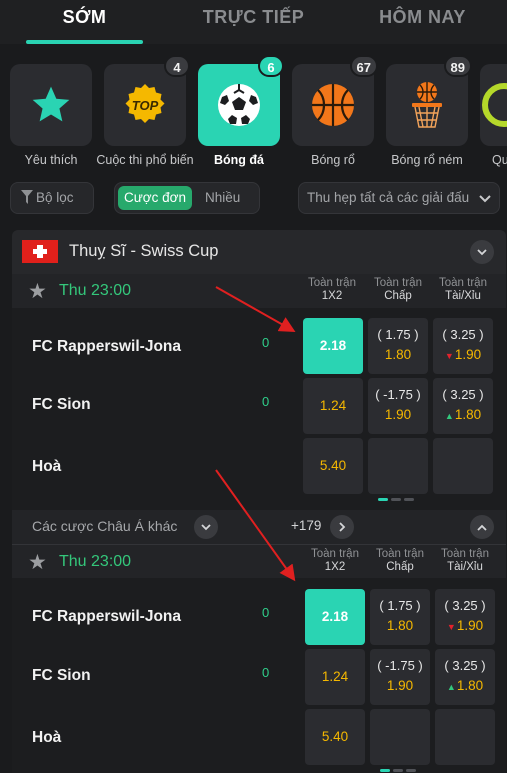 This screenshot has height=773, width=507. Describe the element at coordinates (457, 66) in the screenshot. I see `count-badge: 89` at that location.